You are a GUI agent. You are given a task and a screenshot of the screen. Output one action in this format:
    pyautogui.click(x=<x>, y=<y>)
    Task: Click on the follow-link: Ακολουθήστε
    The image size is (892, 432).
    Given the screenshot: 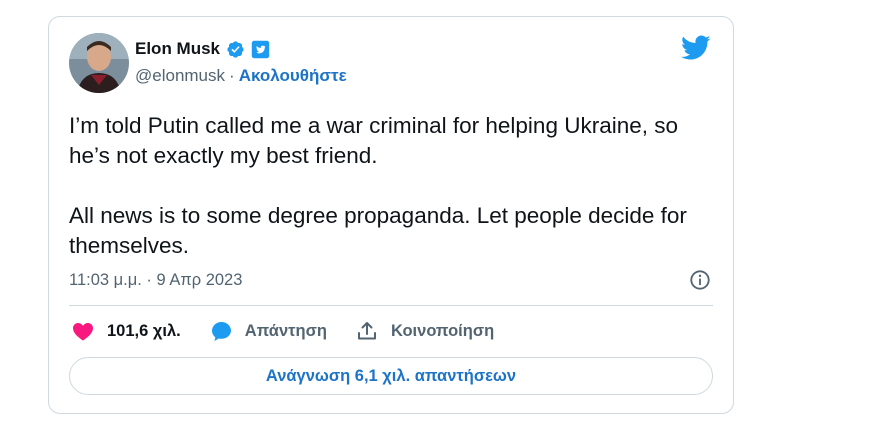 What is the action you would take?
    pyautogui.click(x=293, y=76)
    